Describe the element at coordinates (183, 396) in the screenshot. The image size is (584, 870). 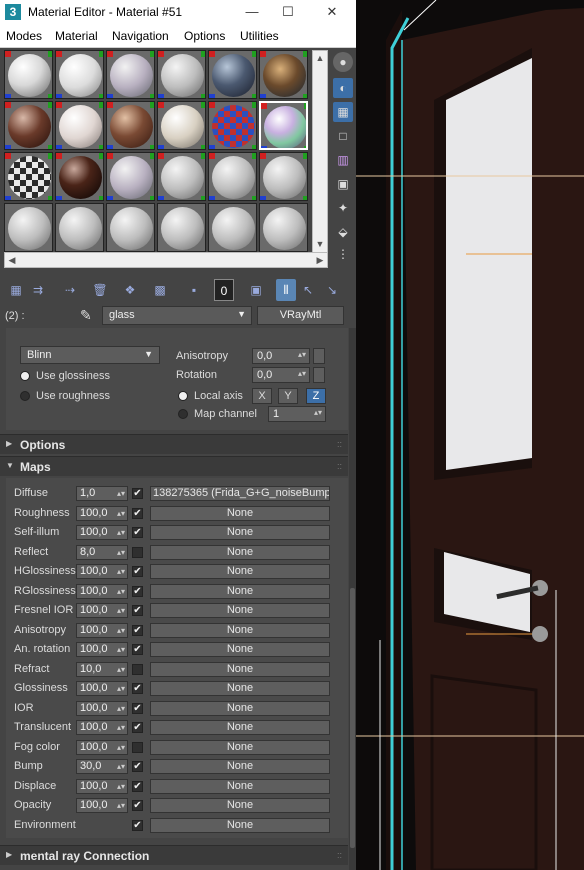
I see `local-axis-radio` at that location.